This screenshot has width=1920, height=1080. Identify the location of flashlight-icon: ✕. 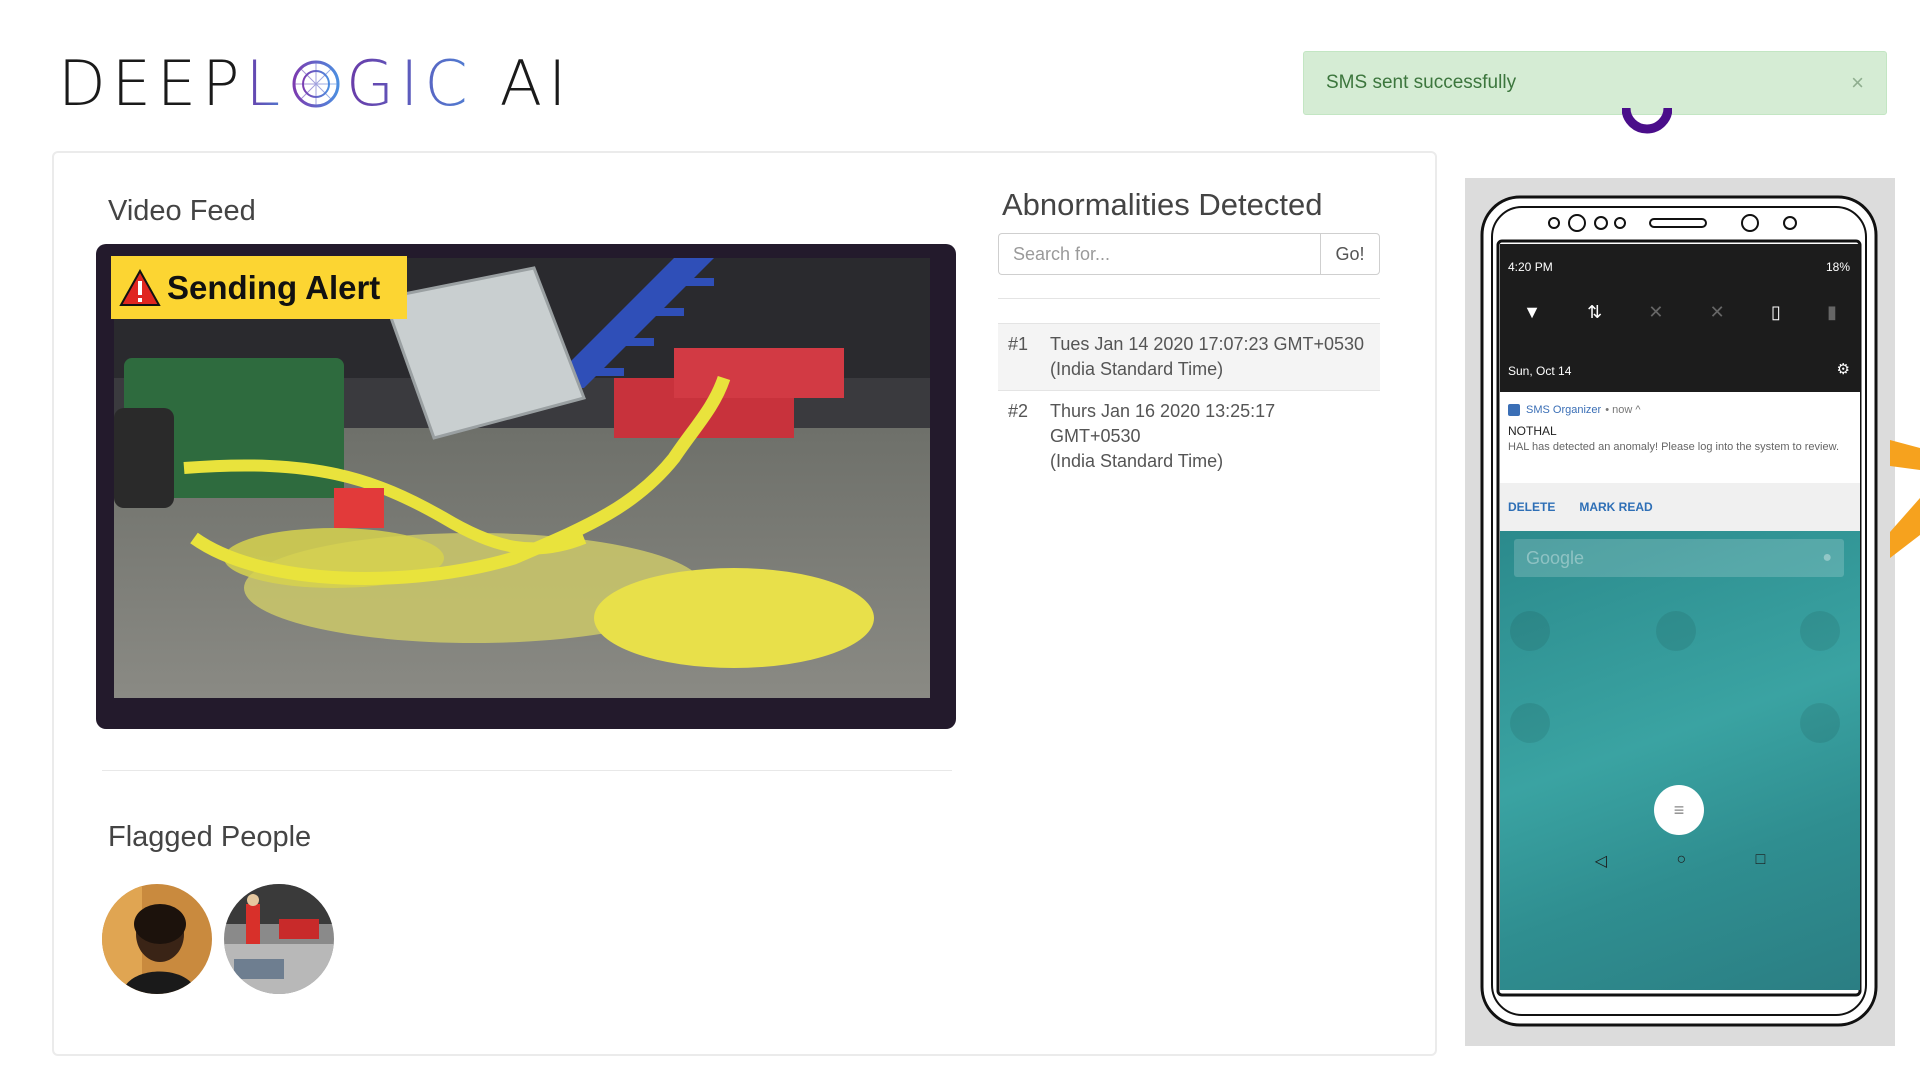
(1717, 312).